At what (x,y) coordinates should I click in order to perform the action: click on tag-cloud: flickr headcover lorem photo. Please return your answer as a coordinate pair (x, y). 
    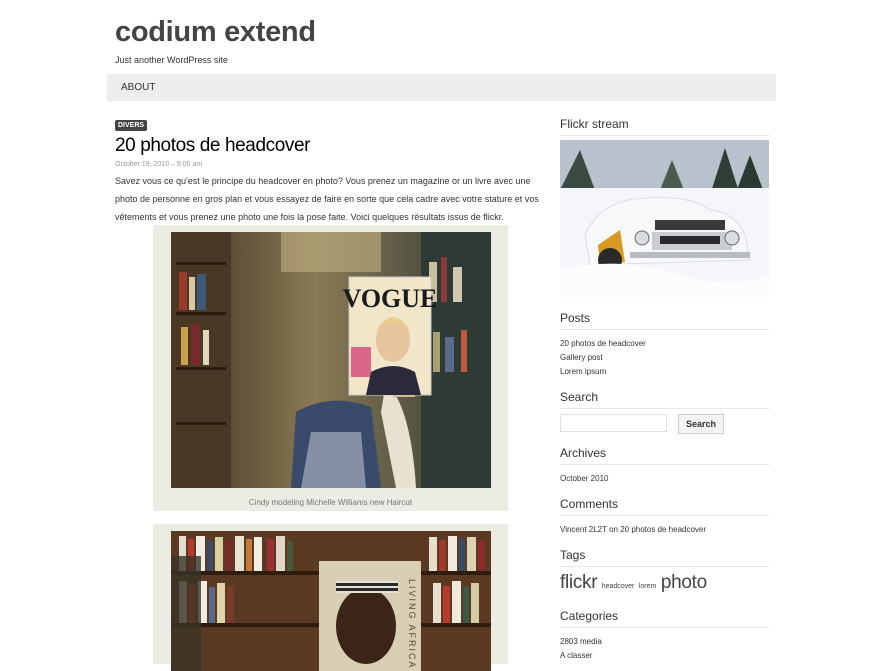
    Looking at the image, I should click on (633, 583).